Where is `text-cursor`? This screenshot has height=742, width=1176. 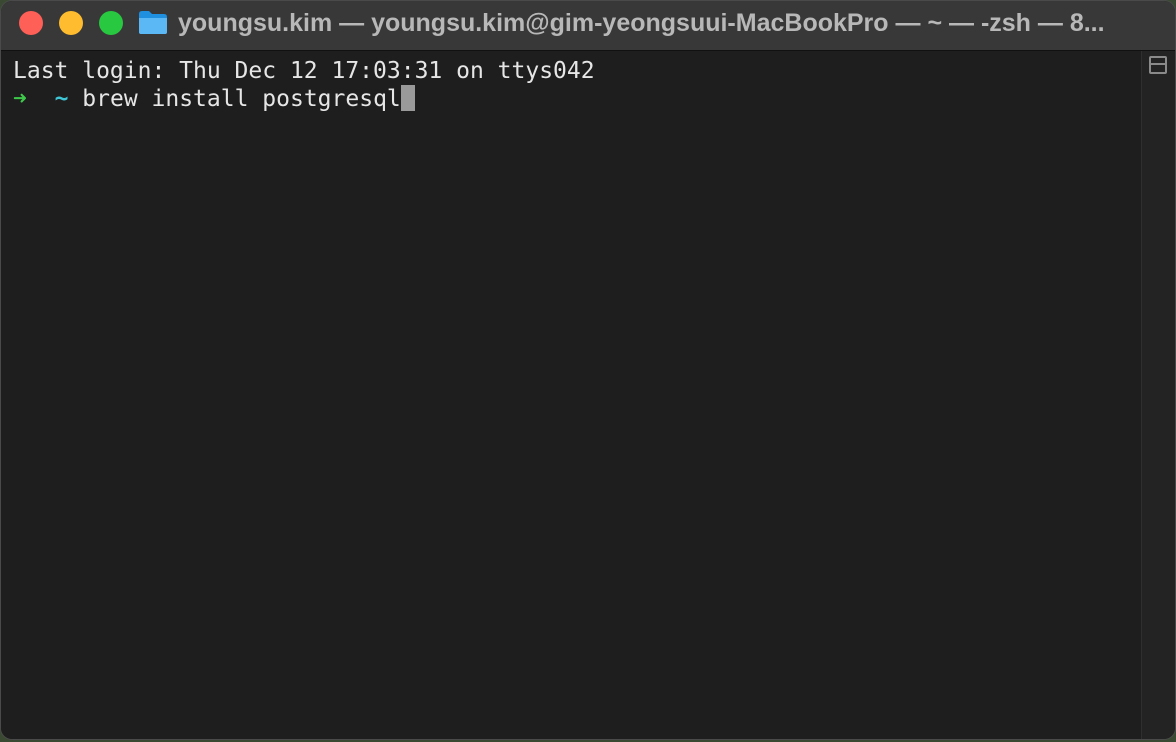
text-cursor is located at coordinates (407, 98).